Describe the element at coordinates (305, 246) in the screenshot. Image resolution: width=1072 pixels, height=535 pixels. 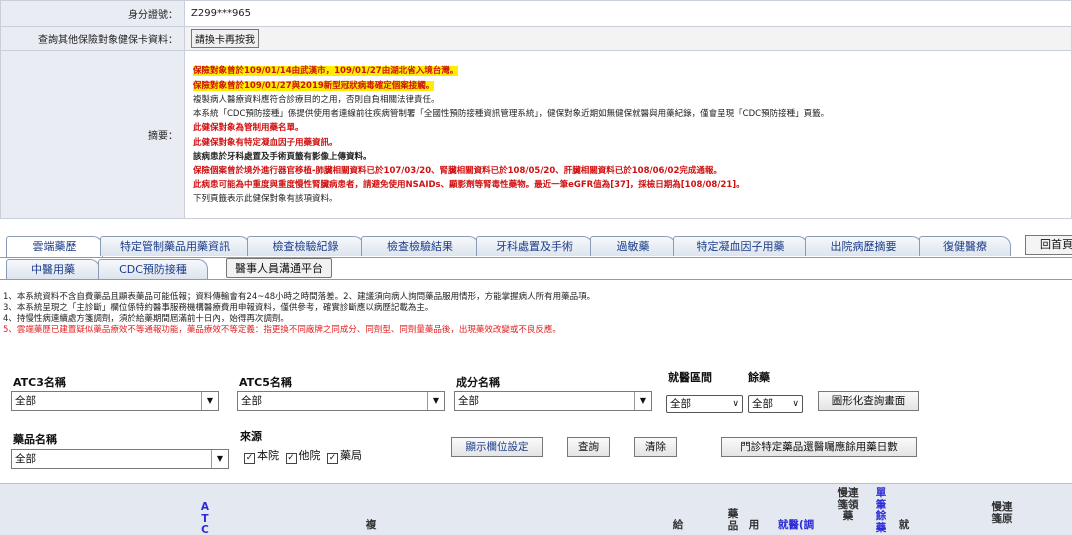
I see `tab-exam-records: 檢查檢驗紀錄` at that location.